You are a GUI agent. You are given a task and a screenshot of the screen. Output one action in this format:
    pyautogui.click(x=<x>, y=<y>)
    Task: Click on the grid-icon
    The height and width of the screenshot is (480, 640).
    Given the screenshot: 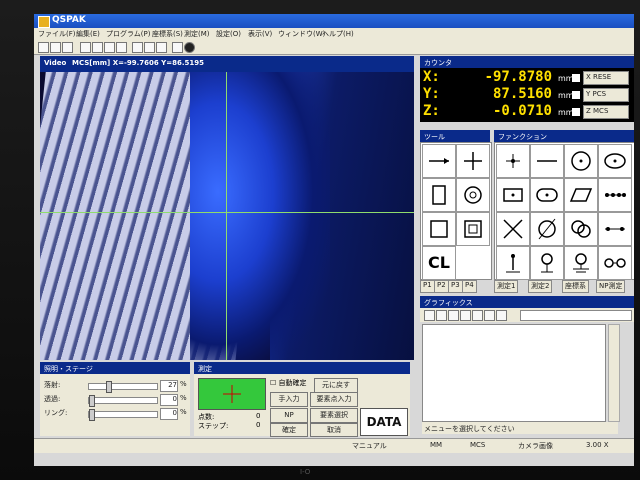 What is the action you would take?
    pyautogui.click(x=109, y=47)
    